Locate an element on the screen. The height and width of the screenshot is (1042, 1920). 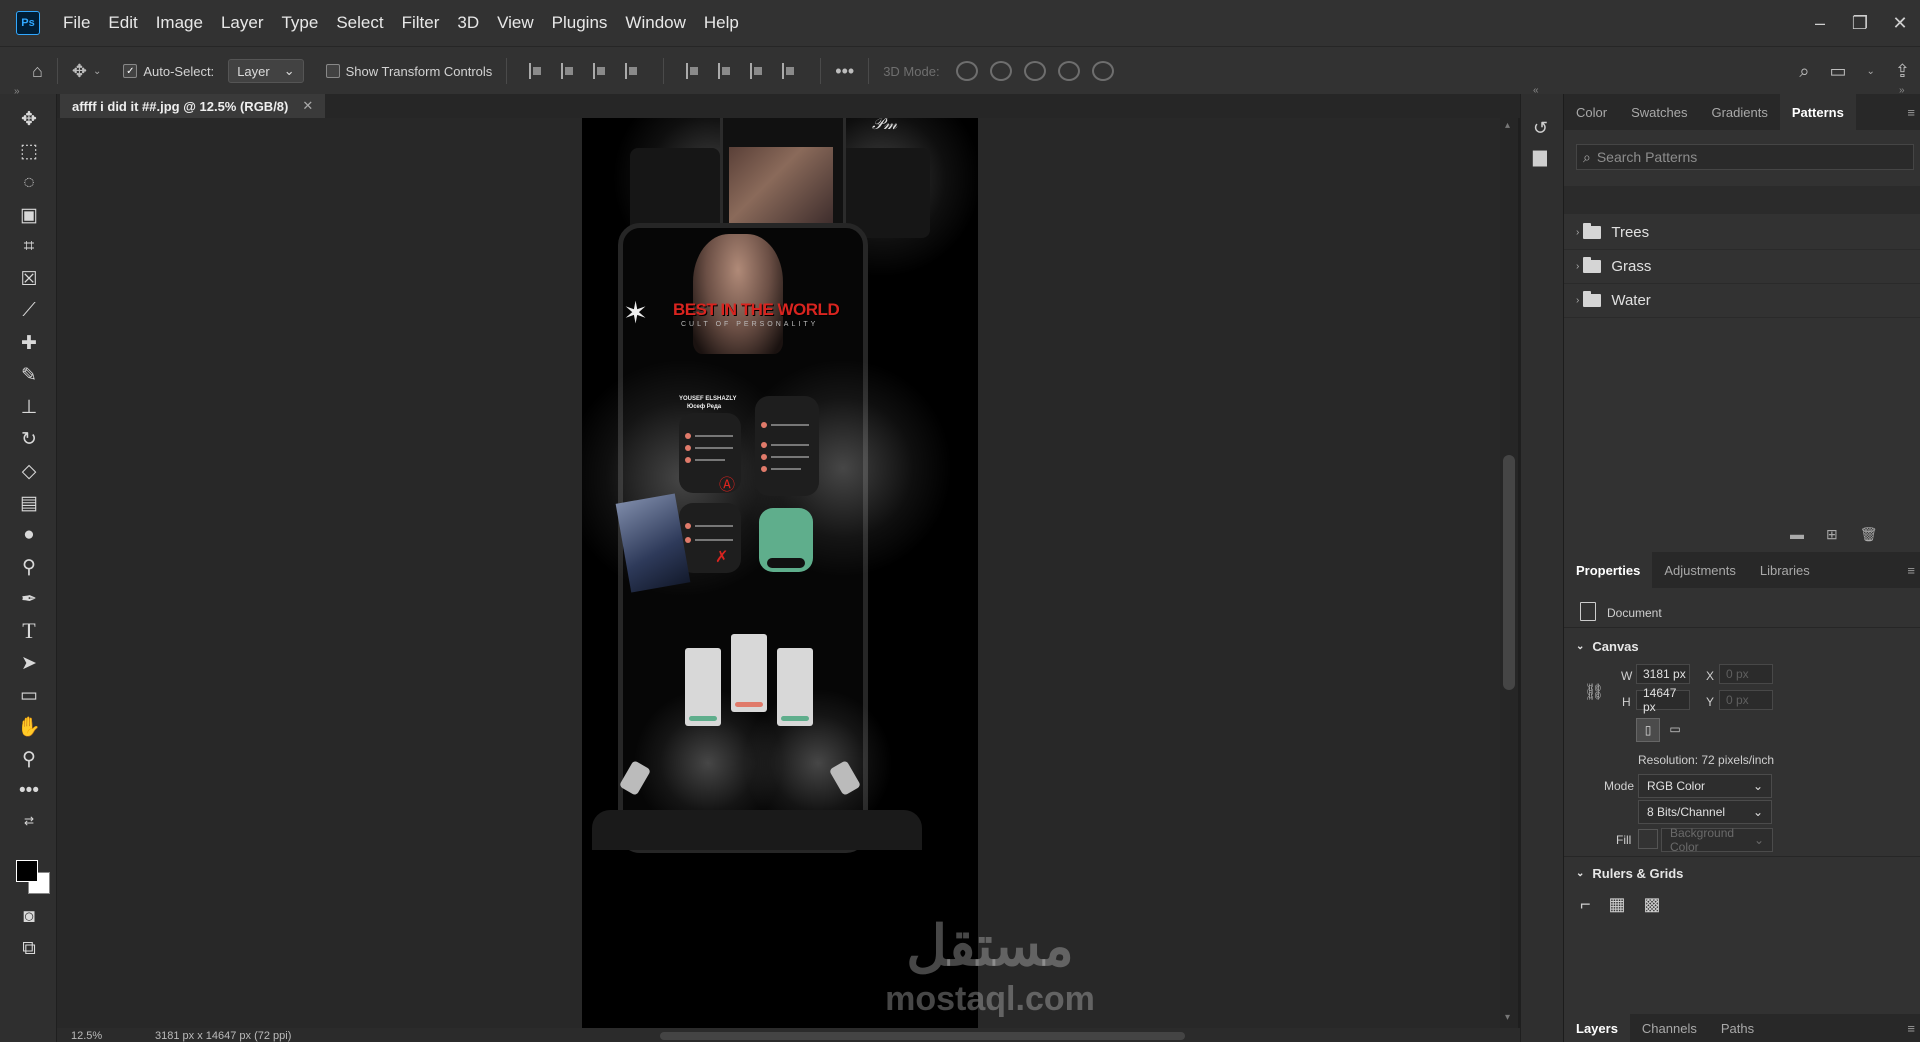
rectangle-tool-icon: ▭ is located at coordinates (29, 695).